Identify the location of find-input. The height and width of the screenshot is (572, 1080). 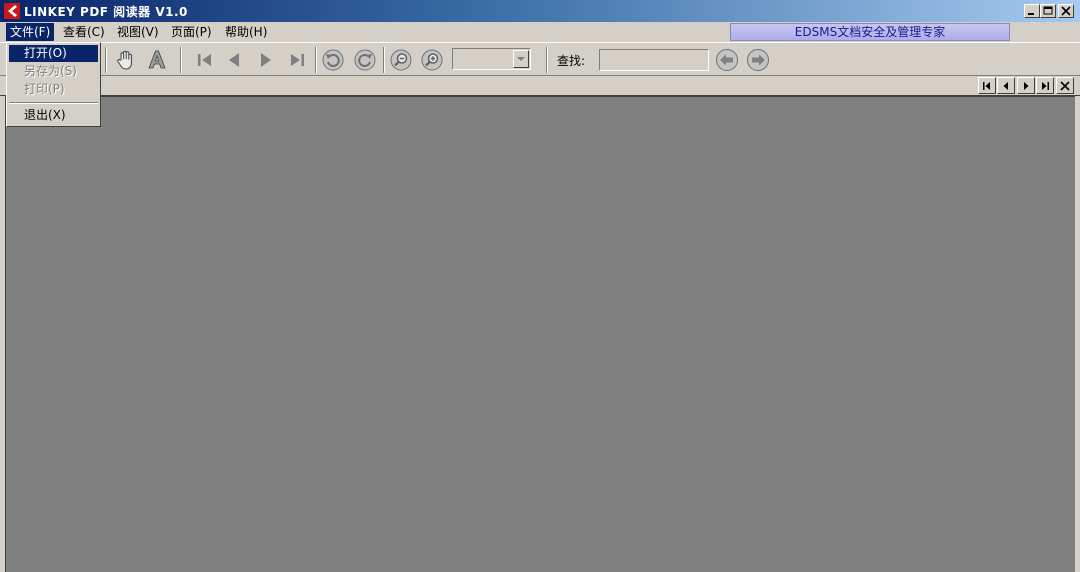
(654, 60).